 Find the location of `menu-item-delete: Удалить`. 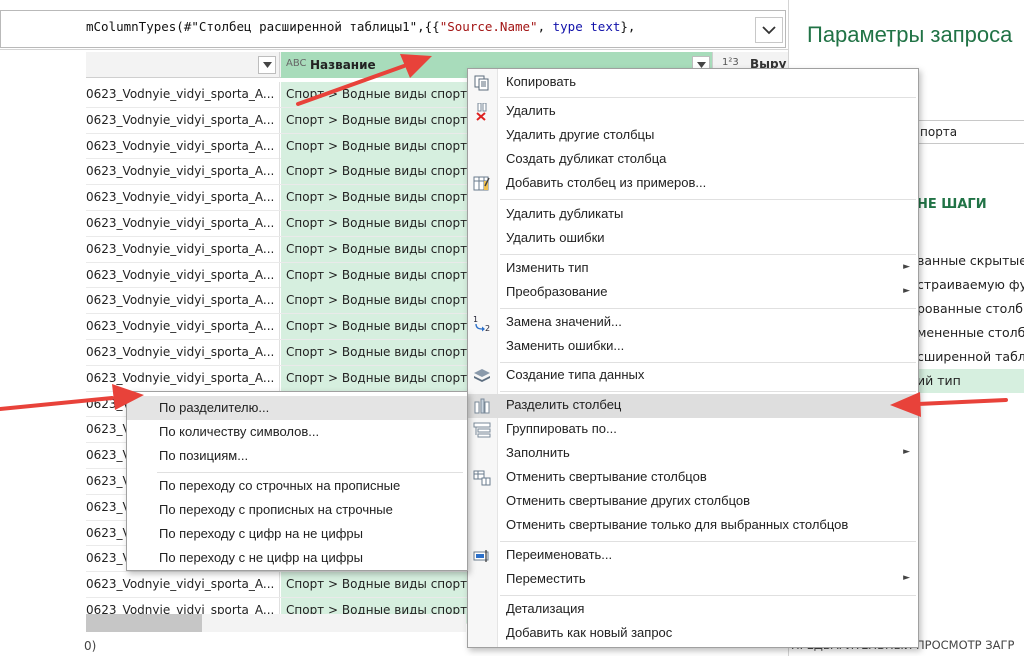

menu-item-delete: Удалить is located at coordinates (693, 112).